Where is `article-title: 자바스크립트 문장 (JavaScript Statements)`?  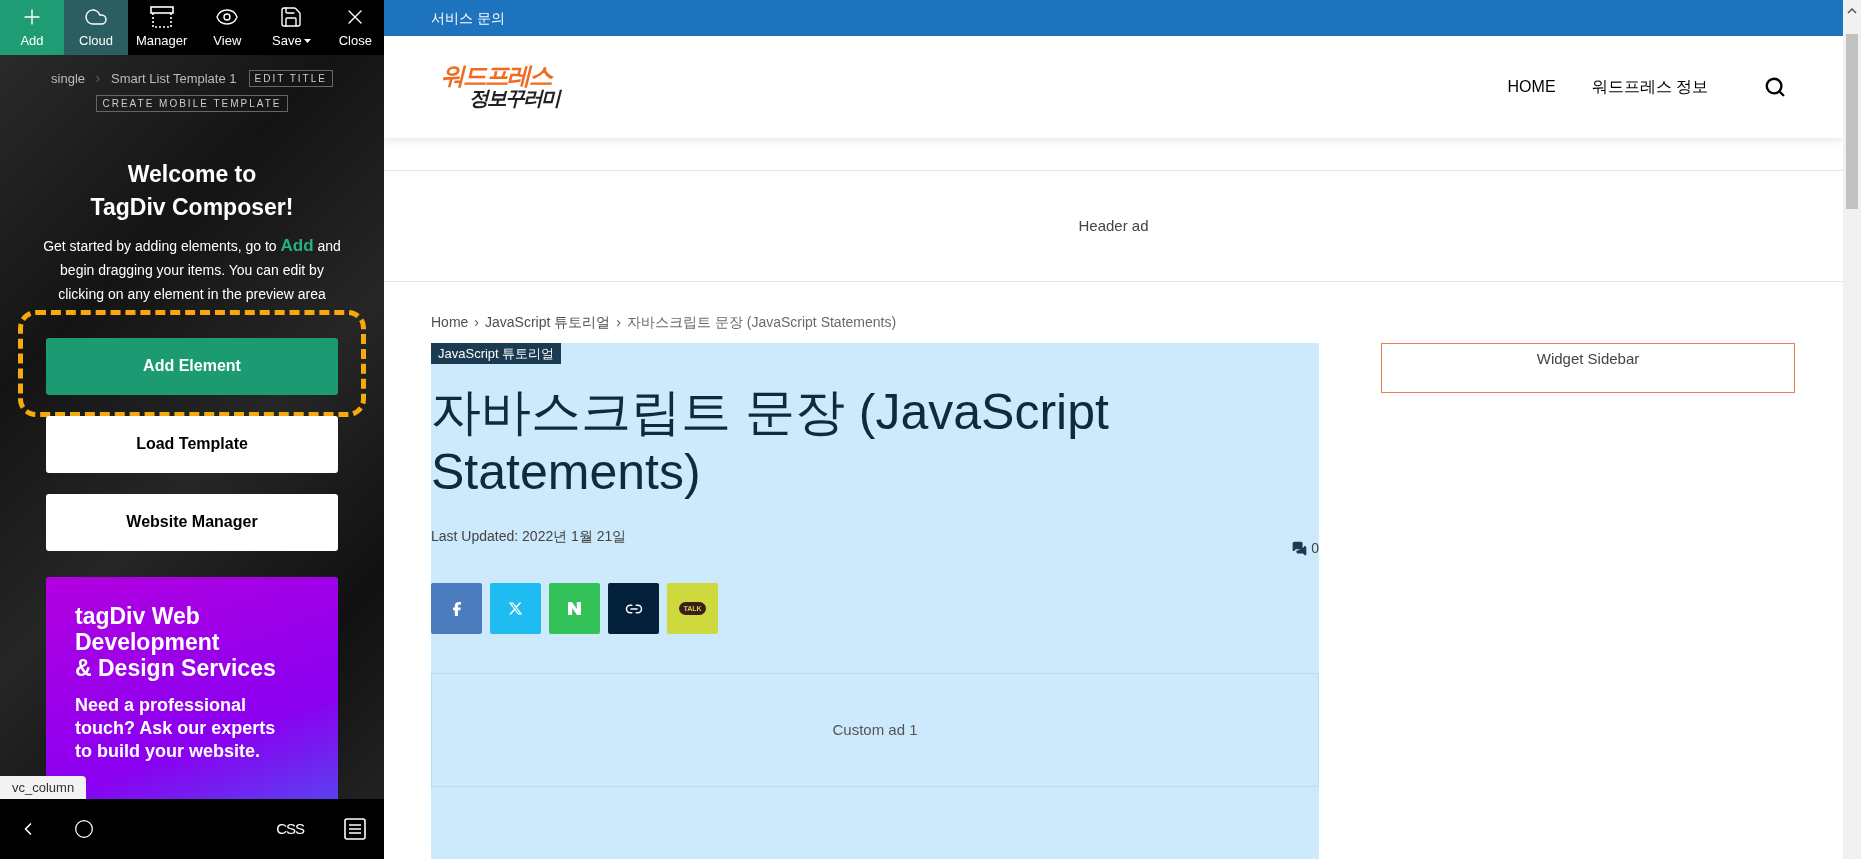 article-title: 자바스크립트 문장 (JavaScript Statements) is located at coordinates (770, 442).